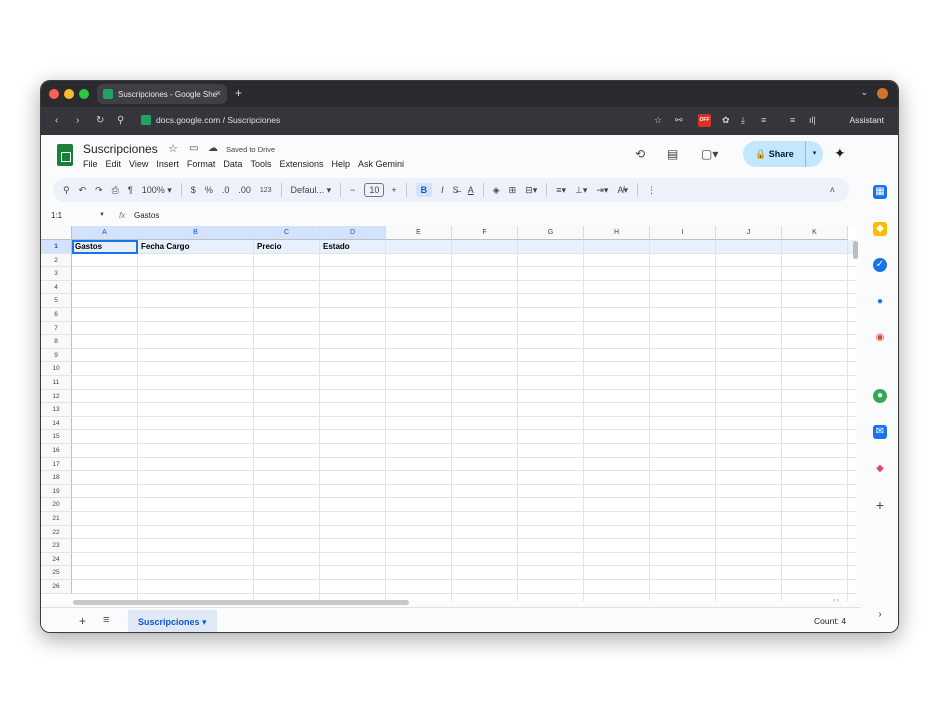  I want to click on all-sheets-menu-icon: ≡, so click(106, 620).